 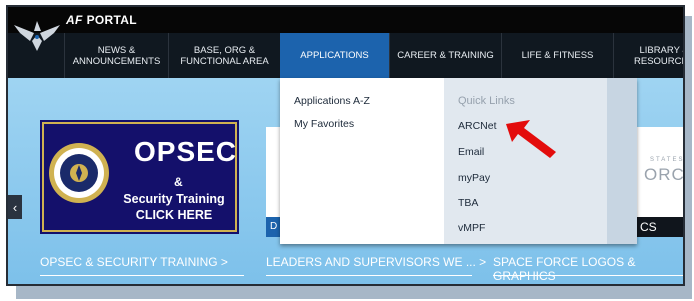 I want to click on quick-links-heading: Quick Links, so click(x=486, y=101).